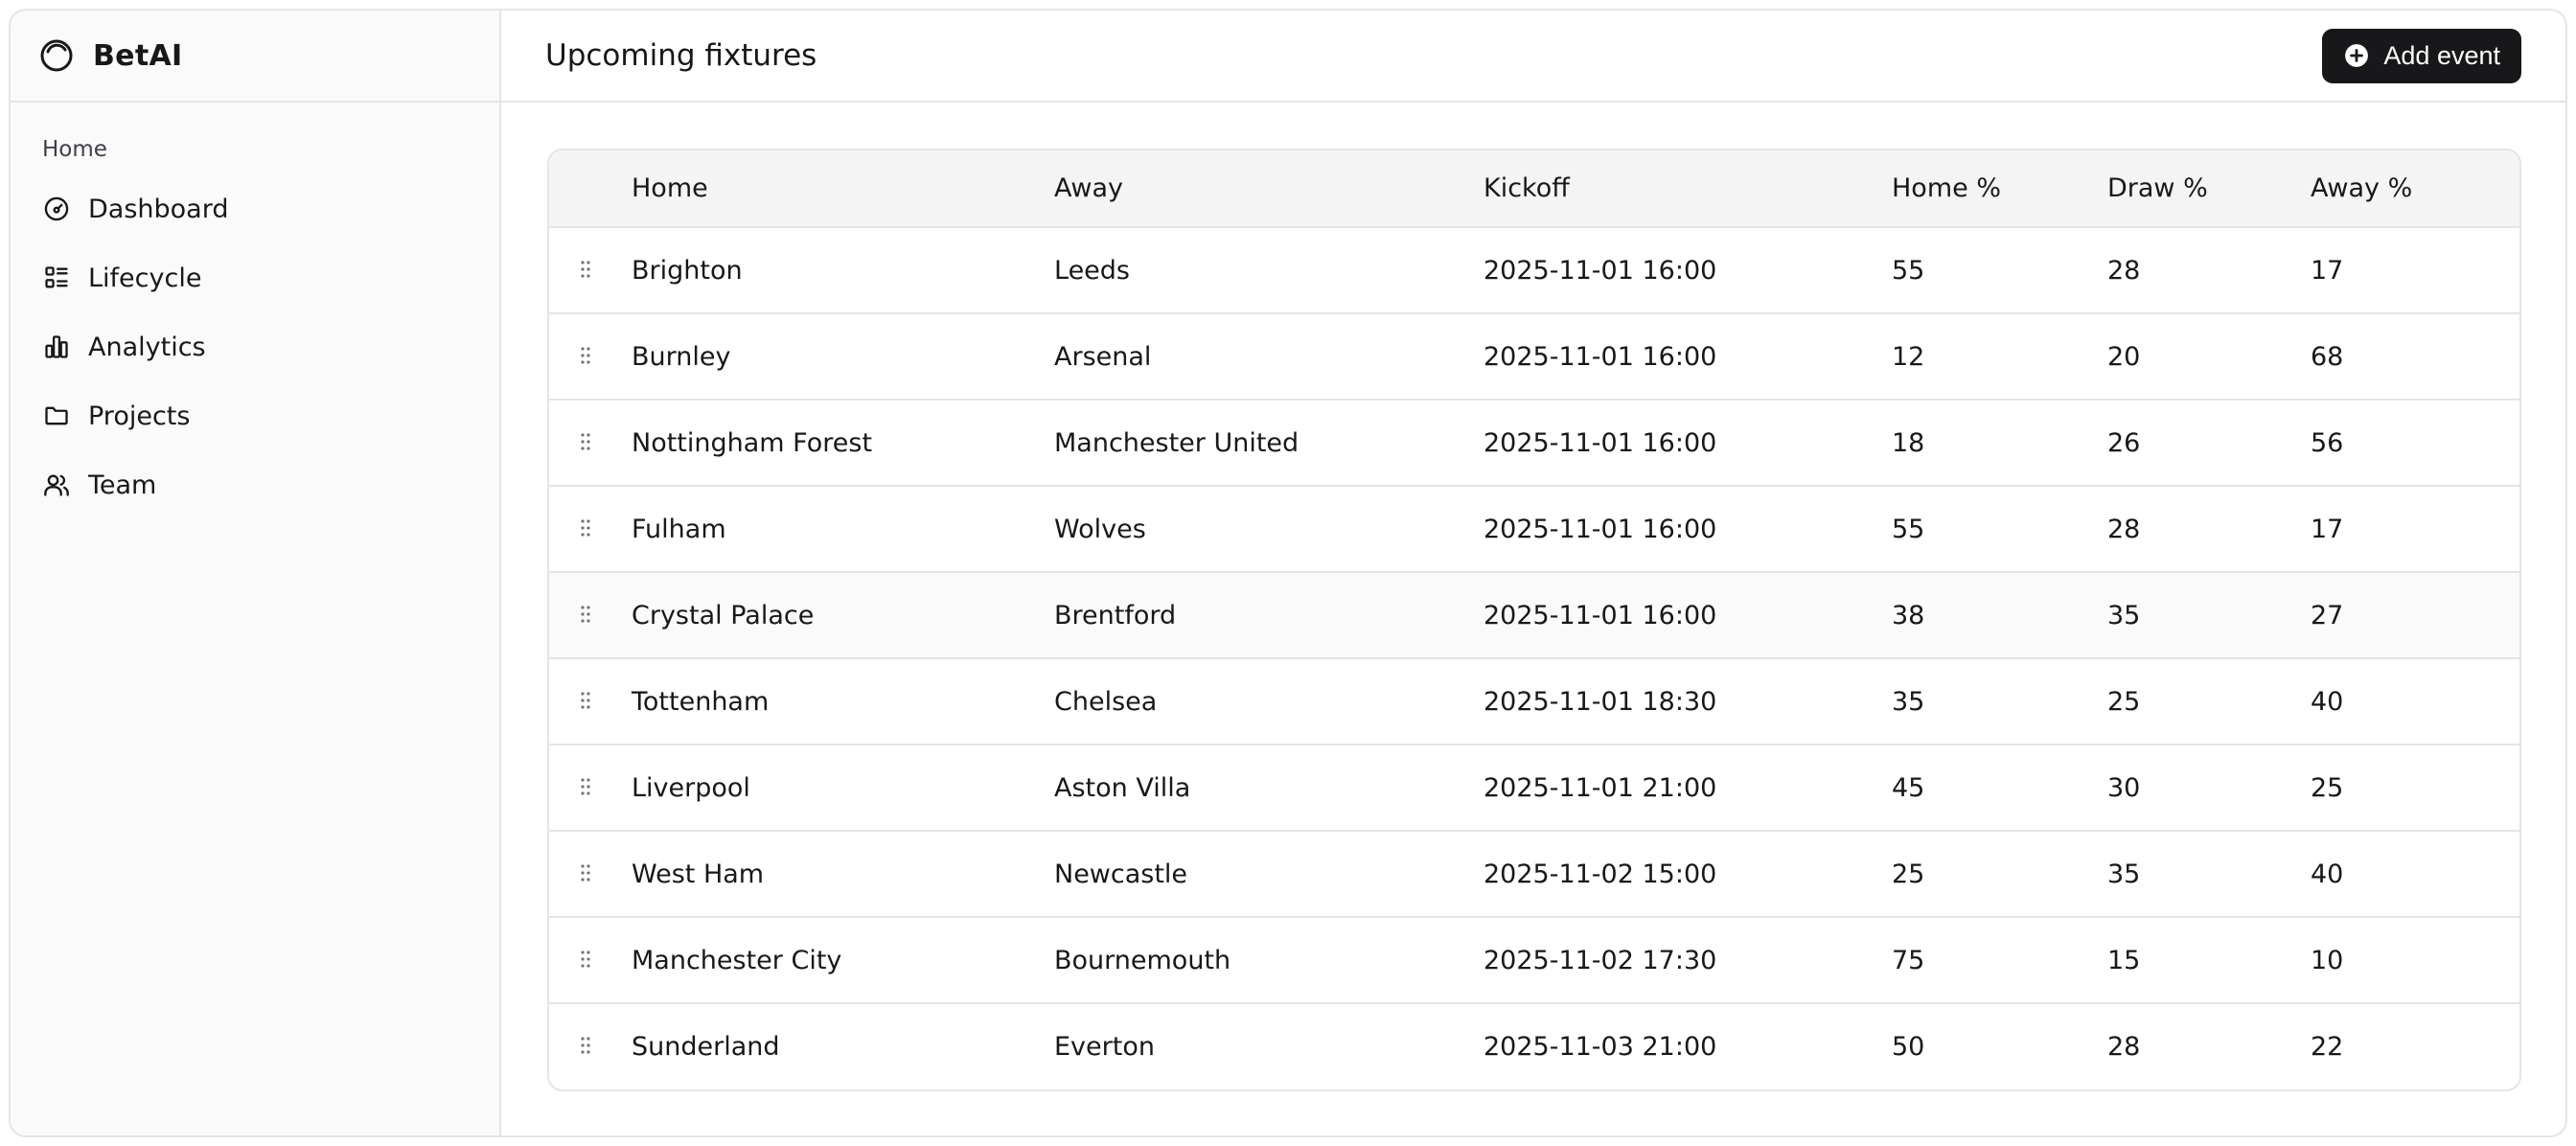 This screenshot has width=2576, height=1146. I want to click on cell-home-pct: 25, so click(1908, 874).